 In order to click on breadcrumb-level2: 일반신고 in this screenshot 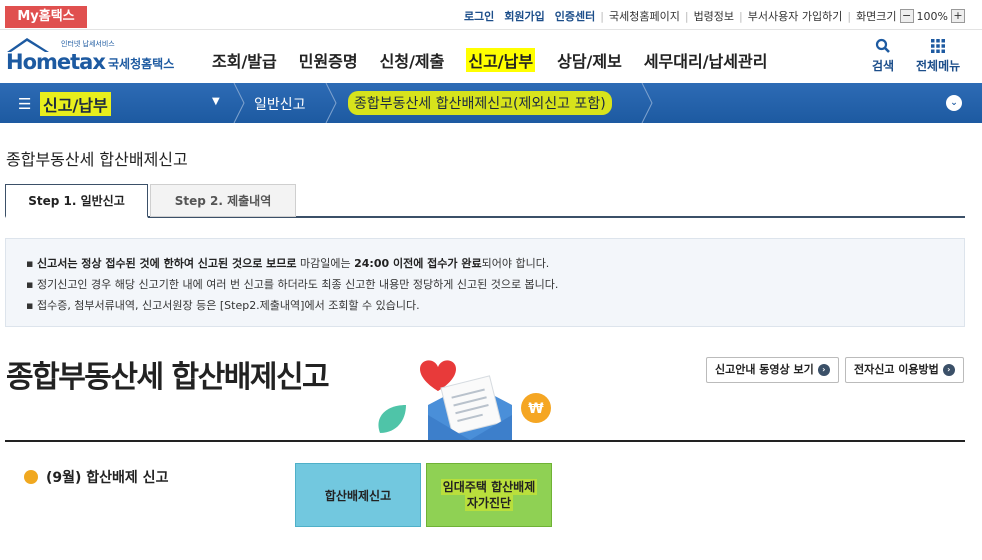, I will do `click(280, 104)`.